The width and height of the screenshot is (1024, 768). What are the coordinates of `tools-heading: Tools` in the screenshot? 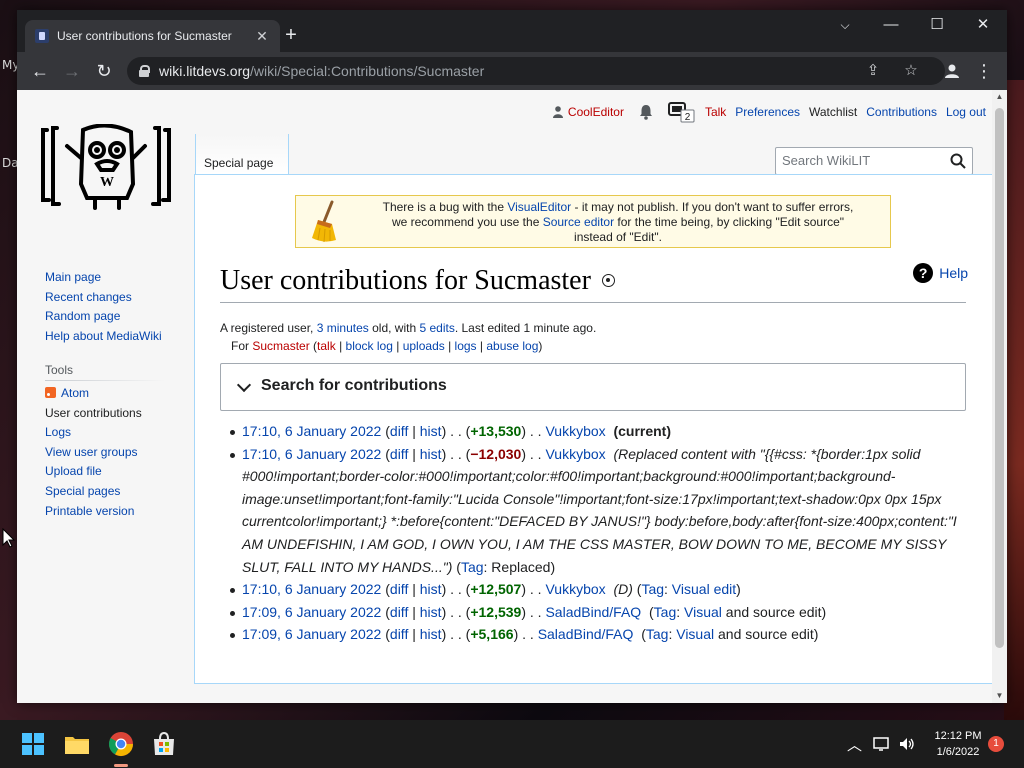 It's located at (59, 370).